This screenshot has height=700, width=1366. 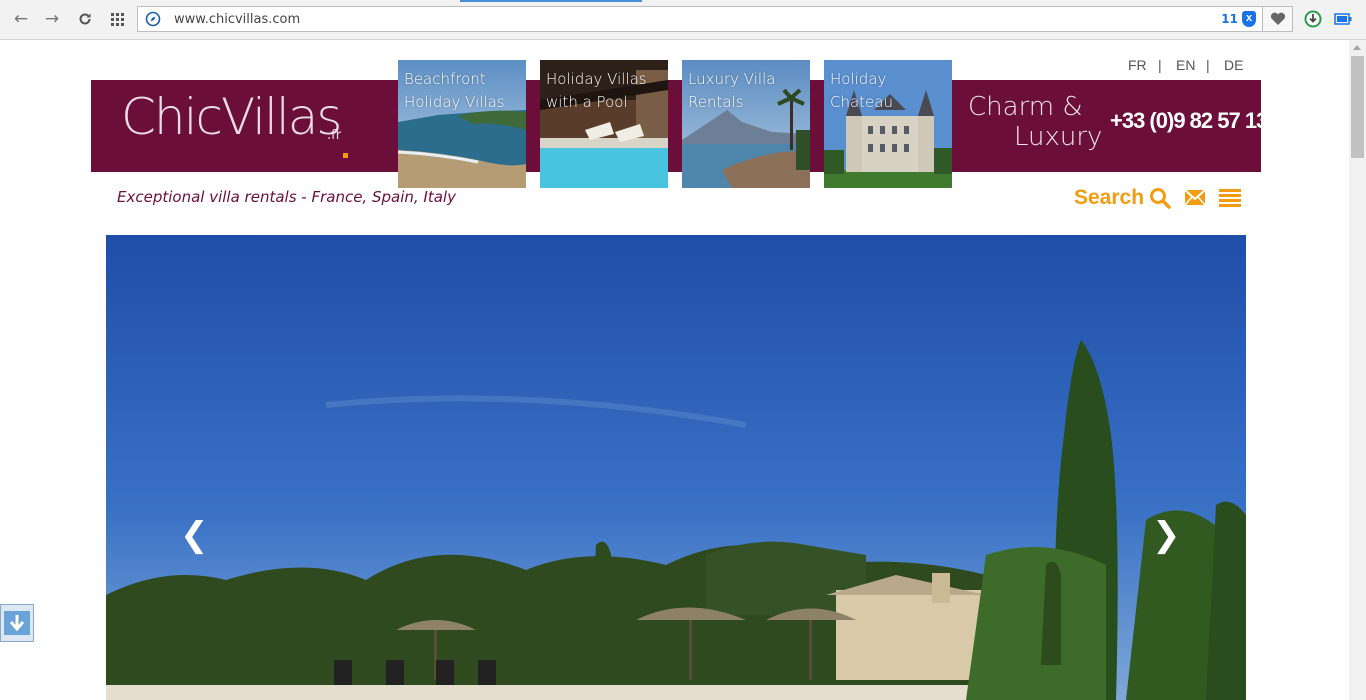 What do you see at coordinates (462, 124) in the screenshot?
I see `tile-beachfront-villas: Beachfront Holiday Villas` at bounding box center [462, 124].